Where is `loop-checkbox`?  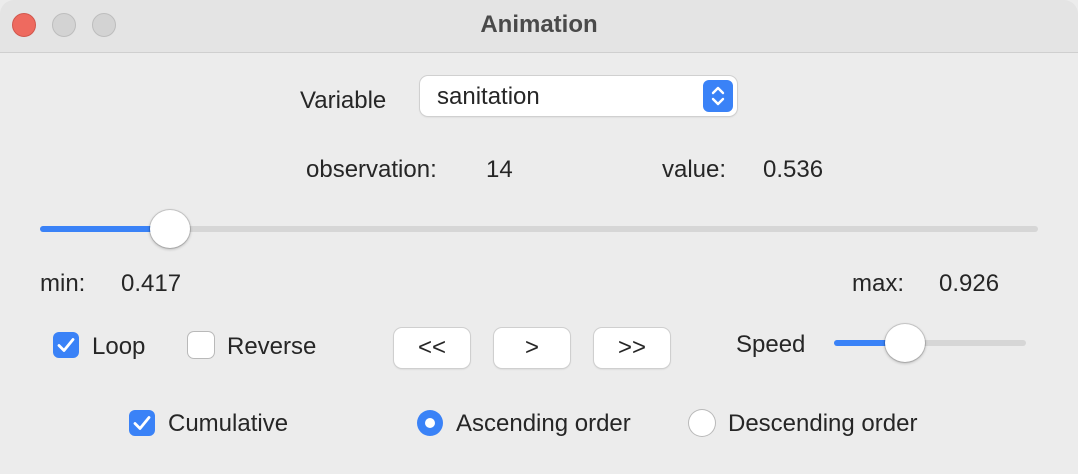 loop-checkbox is located at coordinates (66, 345).